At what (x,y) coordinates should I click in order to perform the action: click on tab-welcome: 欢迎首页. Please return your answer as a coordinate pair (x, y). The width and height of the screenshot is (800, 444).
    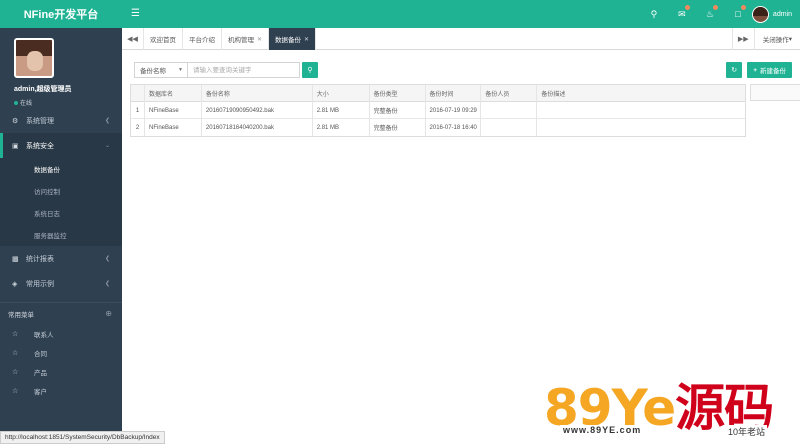
    Looking at the image, I should click on (163, 39).